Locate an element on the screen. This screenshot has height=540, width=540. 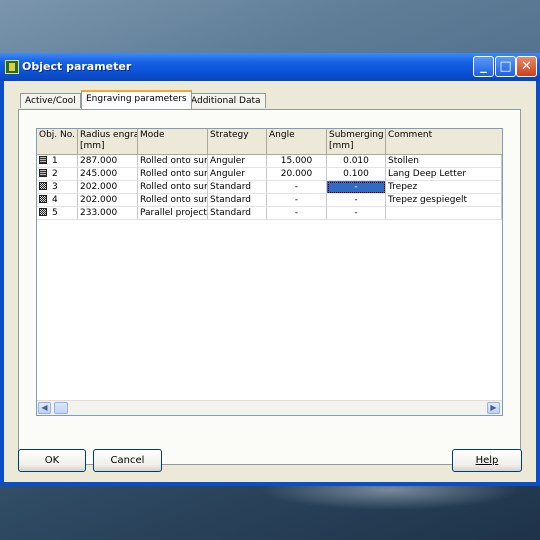
horizontal-scrollbar: ◀ ▶ is located at coordinates (269, 407).